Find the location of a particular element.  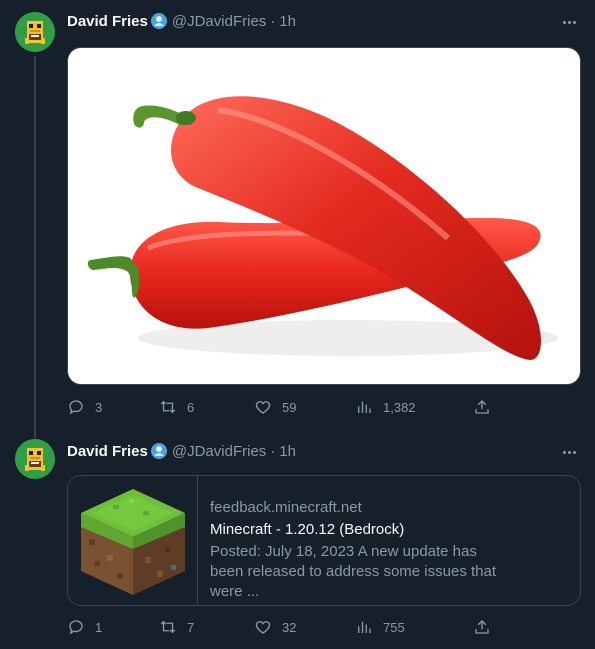

card-domain: feedback.minecraft.net is located at coordinates (286, 507).